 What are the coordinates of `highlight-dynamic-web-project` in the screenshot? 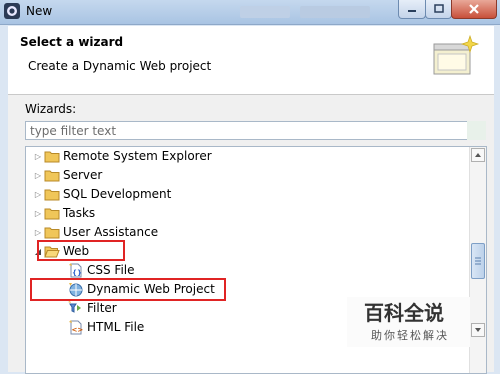 It's located at (128, 289).